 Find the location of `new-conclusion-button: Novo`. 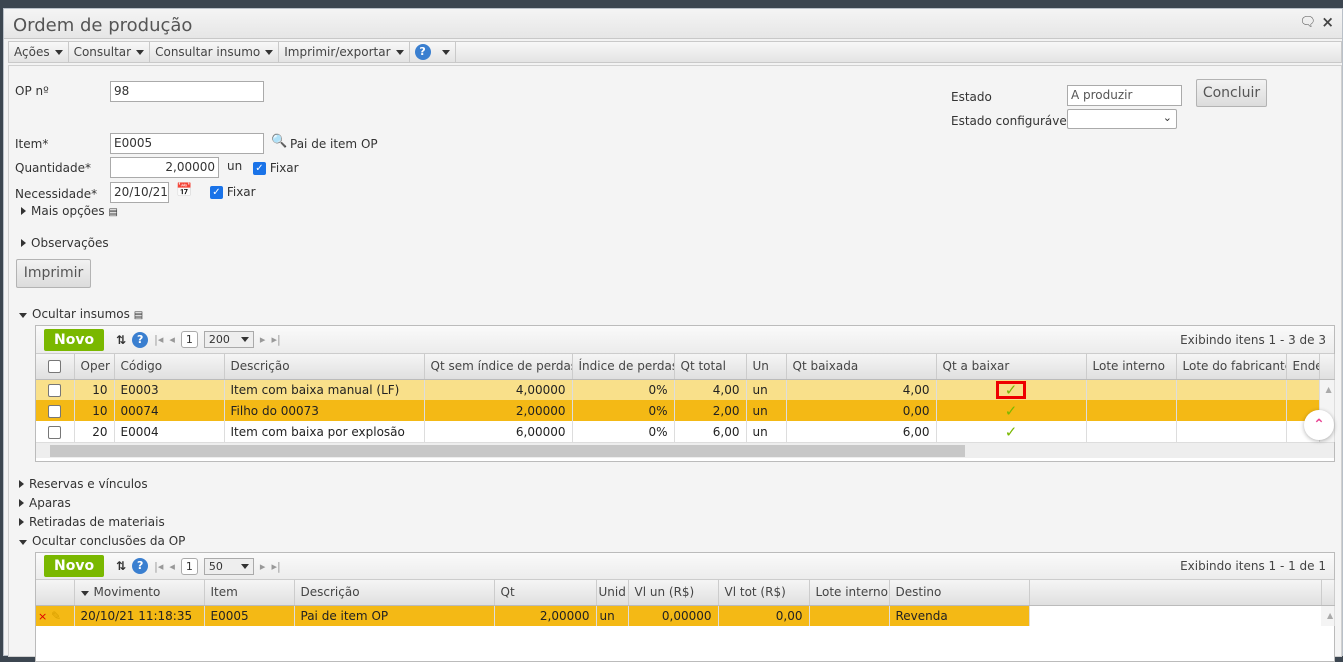

new-conclusion-button: Novo is located at coordinates (74, 566).